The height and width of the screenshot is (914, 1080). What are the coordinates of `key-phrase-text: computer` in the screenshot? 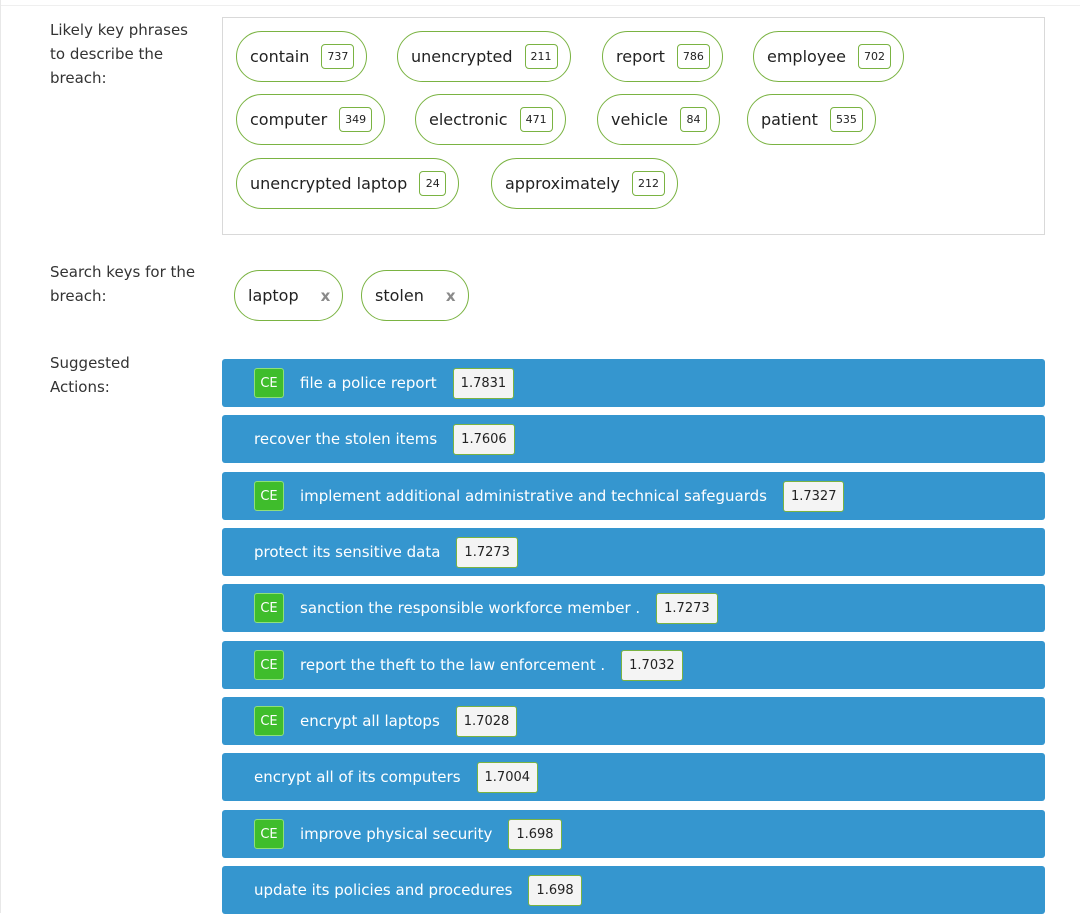 It's located at (289, 119).